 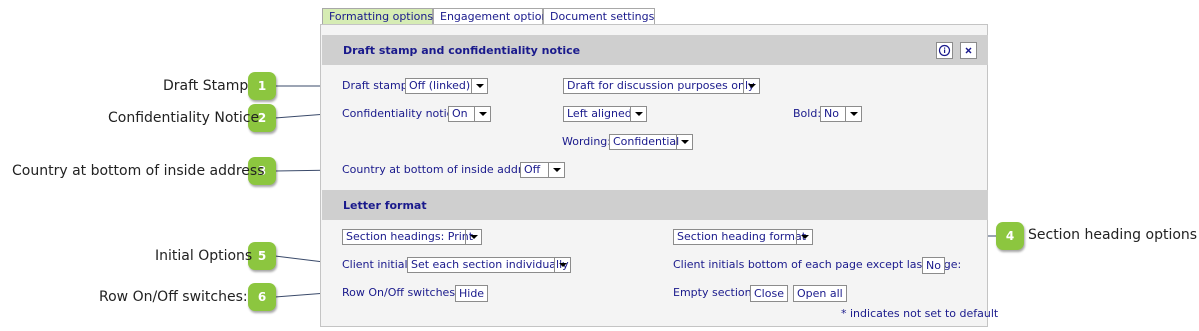 I want to click on client-initials-value: Set each section individually, so click(x=490, y=264).